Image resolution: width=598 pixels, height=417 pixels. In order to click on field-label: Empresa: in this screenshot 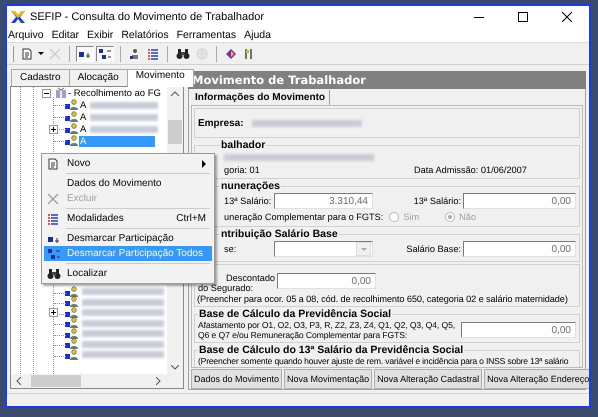, I will do `click(221, 123)`.